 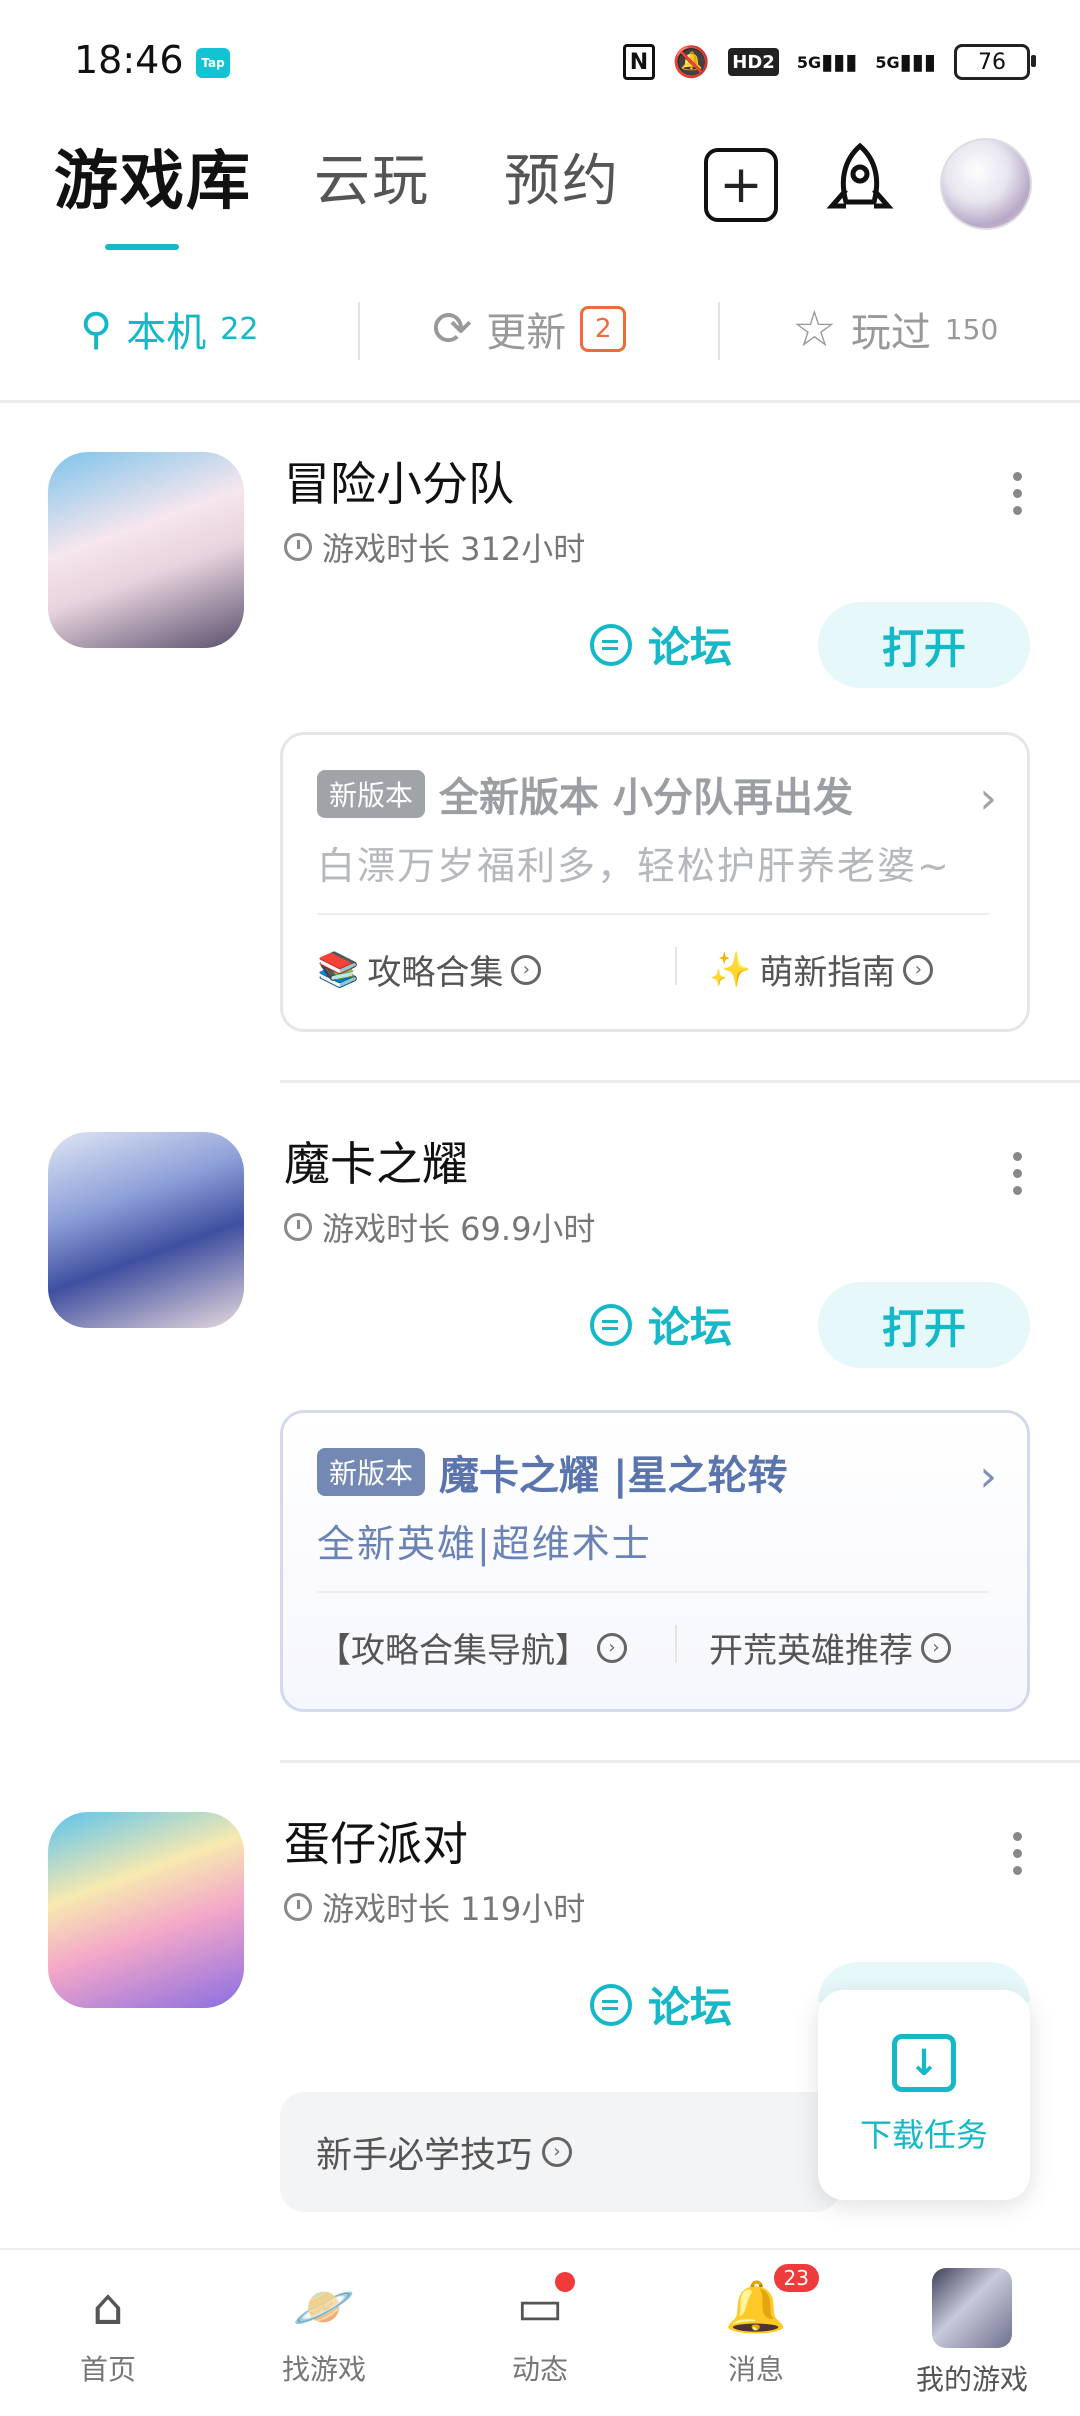 What do you see at coordinates (376, 1841) in the screenshot?
I see `game-title: 蛋仔派对` at bounding box center [376, 1841].